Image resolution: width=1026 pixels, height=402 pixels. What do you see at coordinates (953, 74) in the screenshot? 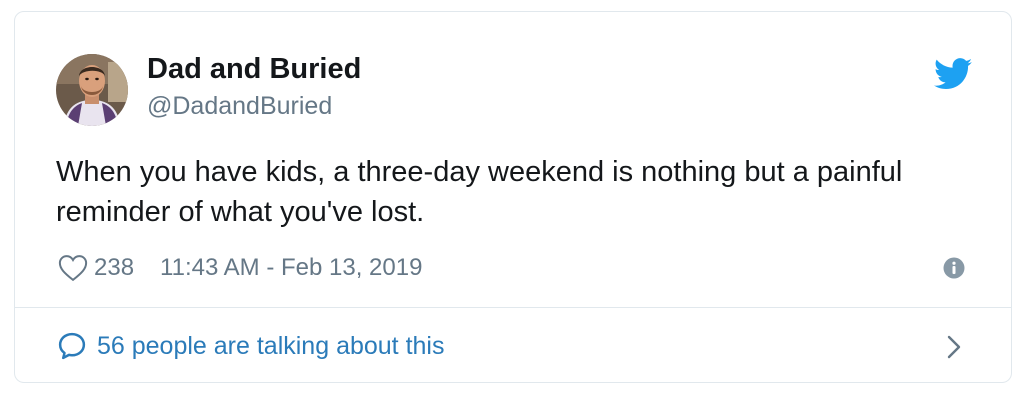
I see `twitter-bird-icon` at bounding box center [953, 74].